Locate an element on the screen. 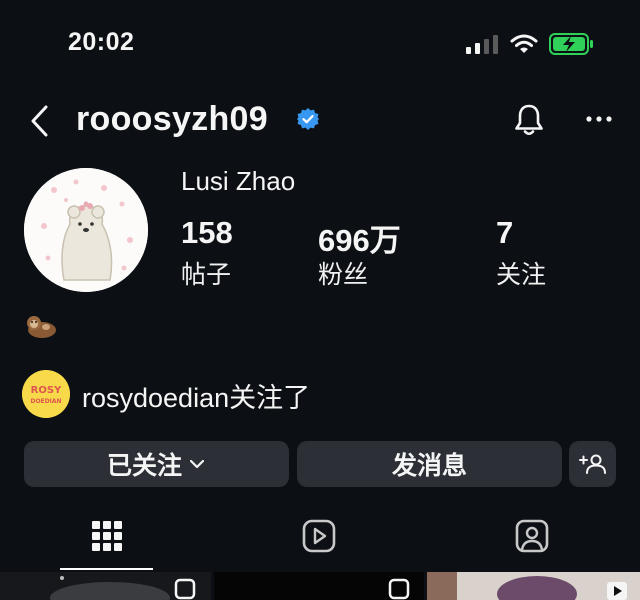  profile-full-name: Lusi Zhao is located at coordinates (238, 181).